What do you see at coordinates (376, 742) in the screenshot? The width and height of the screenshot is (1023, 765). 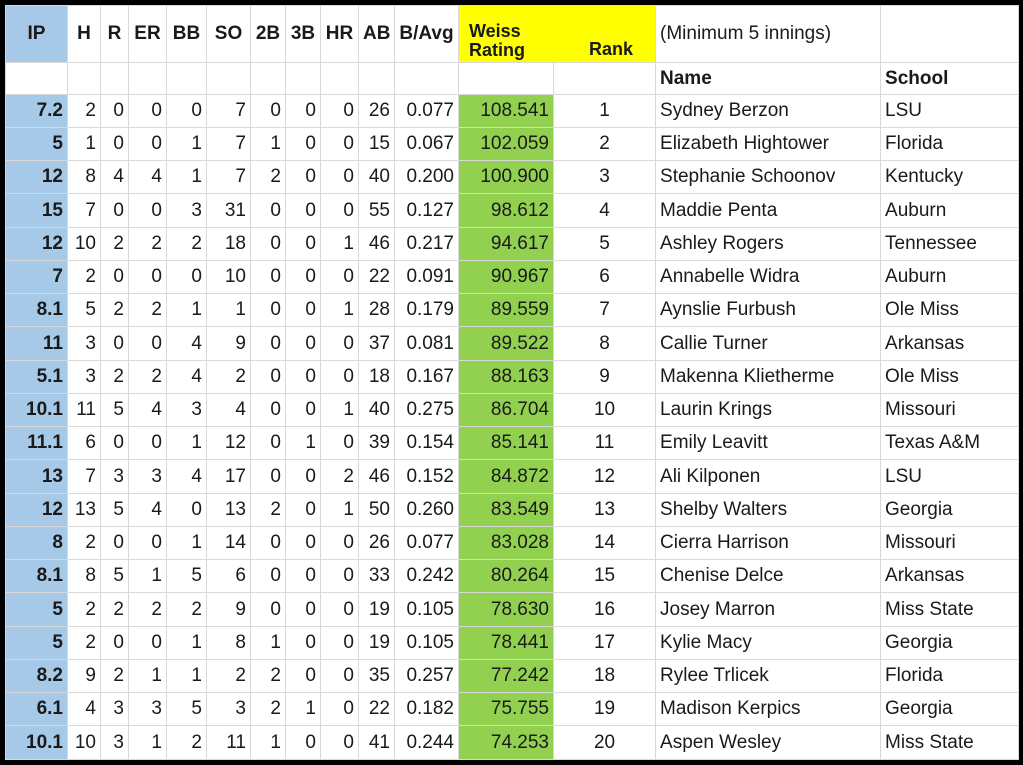 I see `cell-ab: 41` at bounding box center [376, 742].